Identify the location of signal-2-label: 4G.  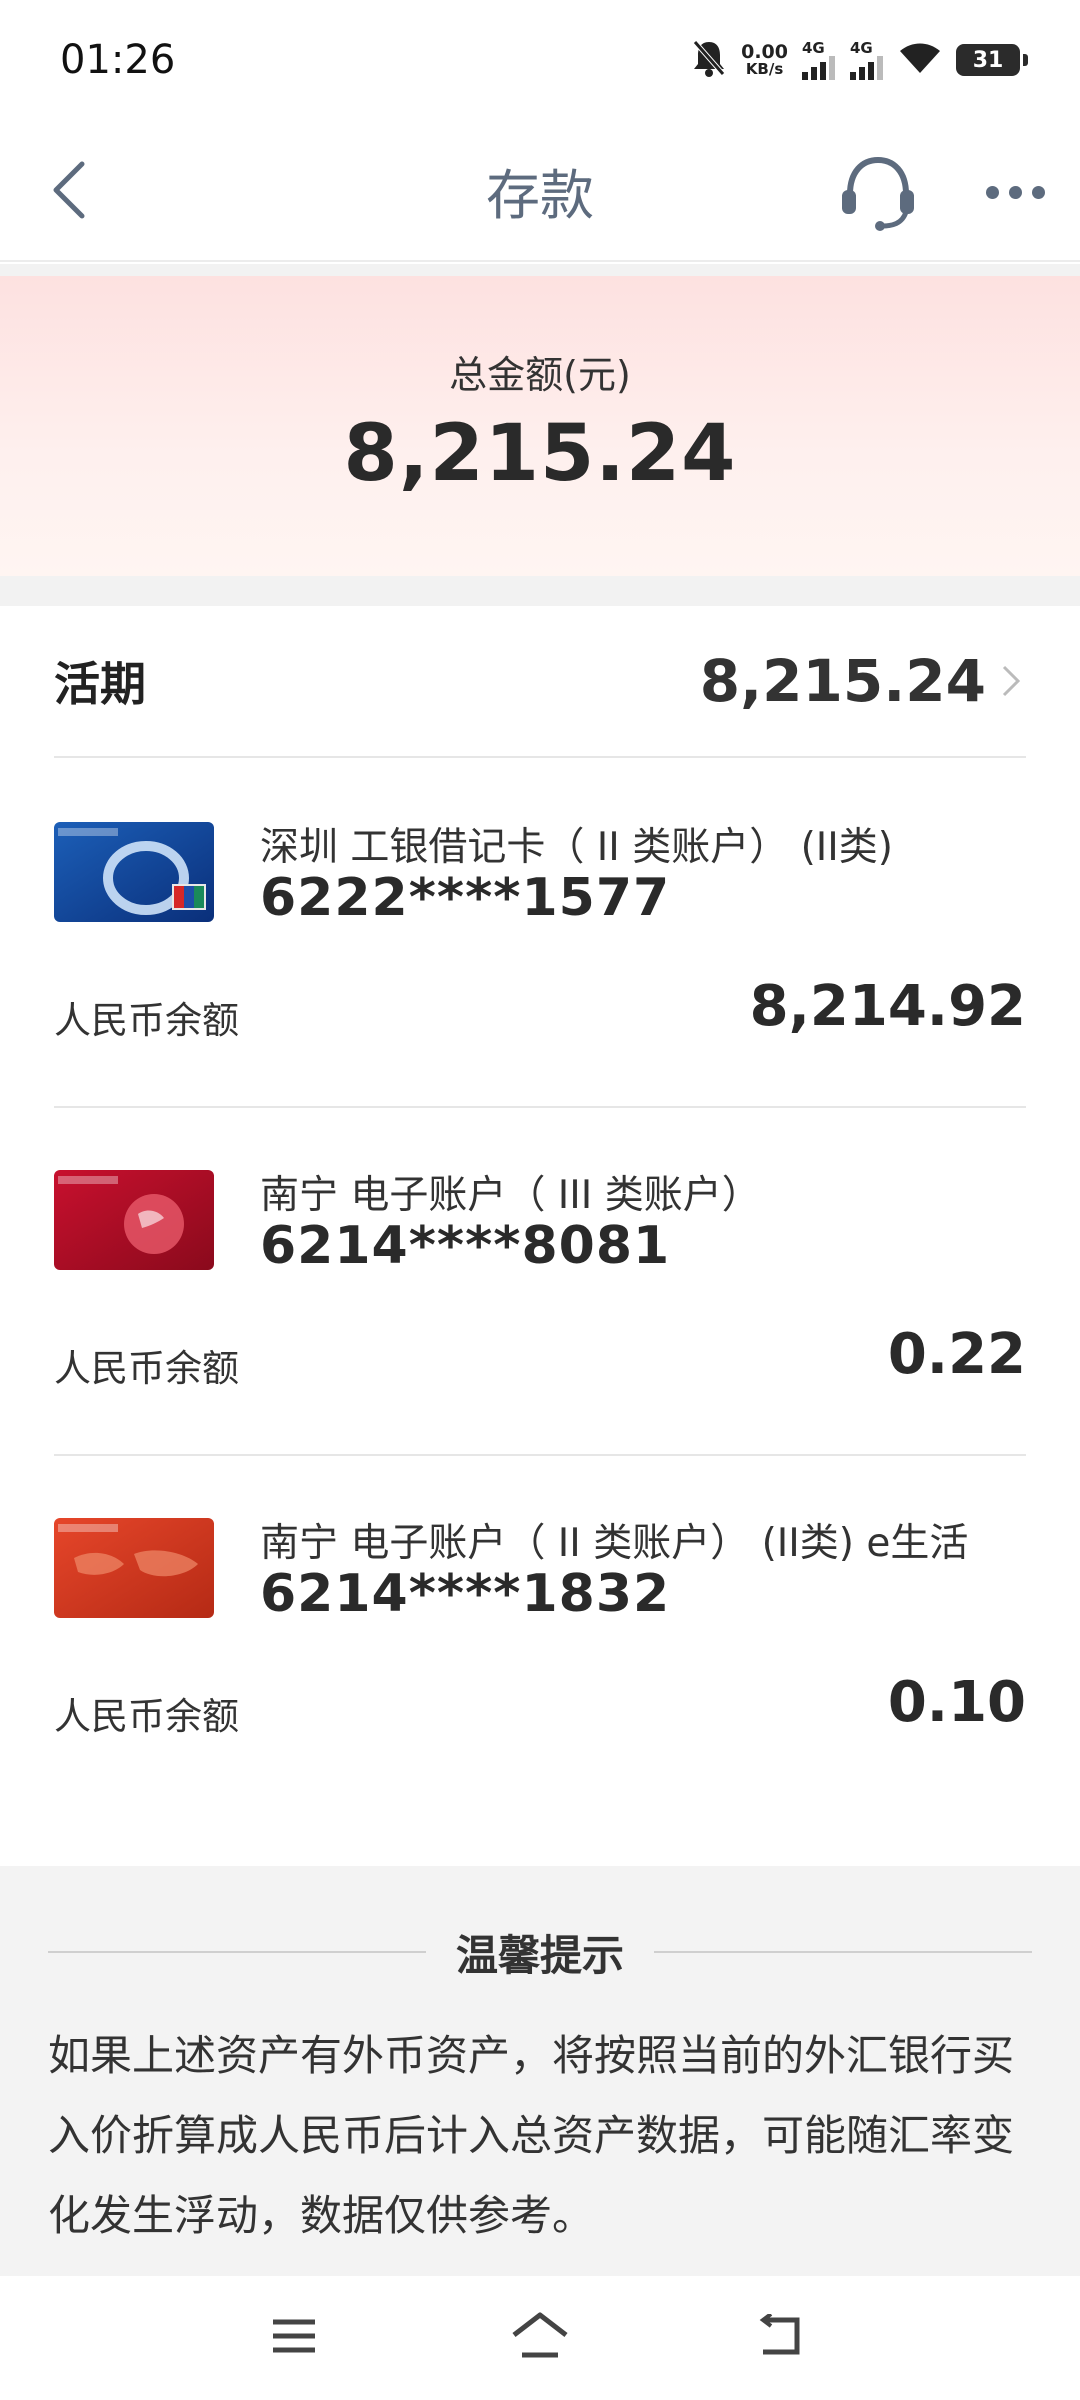
(861, 47).